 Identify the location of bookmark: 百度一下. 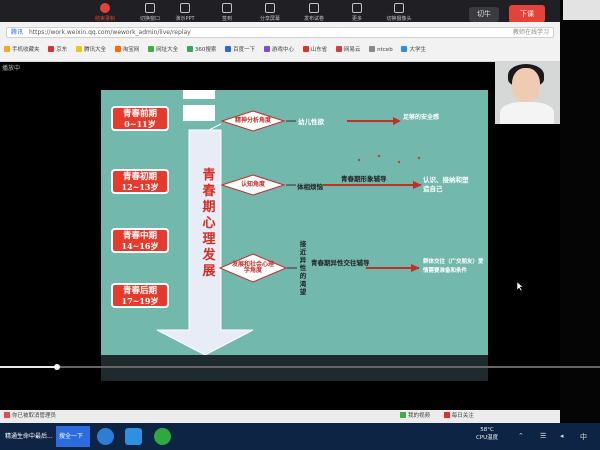
(240, 50).